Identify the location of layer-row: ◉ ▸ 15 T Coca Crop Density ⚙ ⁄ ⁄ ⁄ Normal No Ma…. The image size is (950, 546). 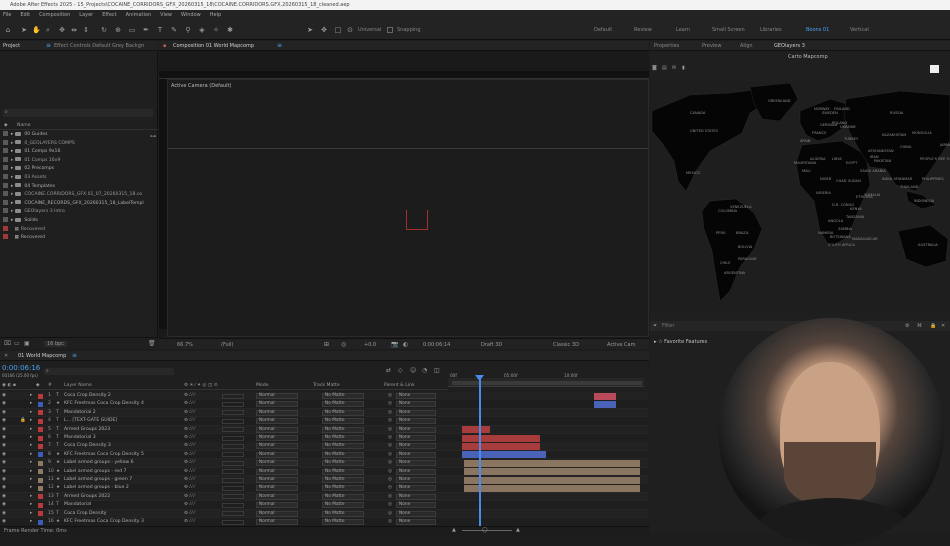
(324, 514).